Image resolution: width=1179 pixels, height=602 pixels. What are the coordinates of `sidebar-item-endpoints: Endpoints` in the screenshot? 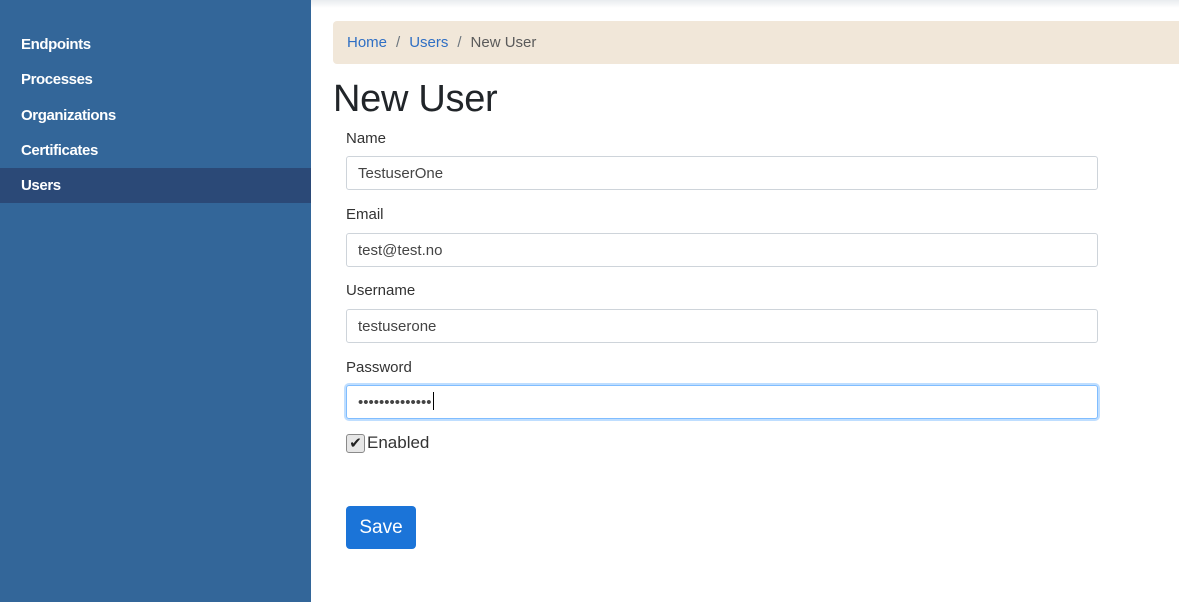 It's located at (155, 44).